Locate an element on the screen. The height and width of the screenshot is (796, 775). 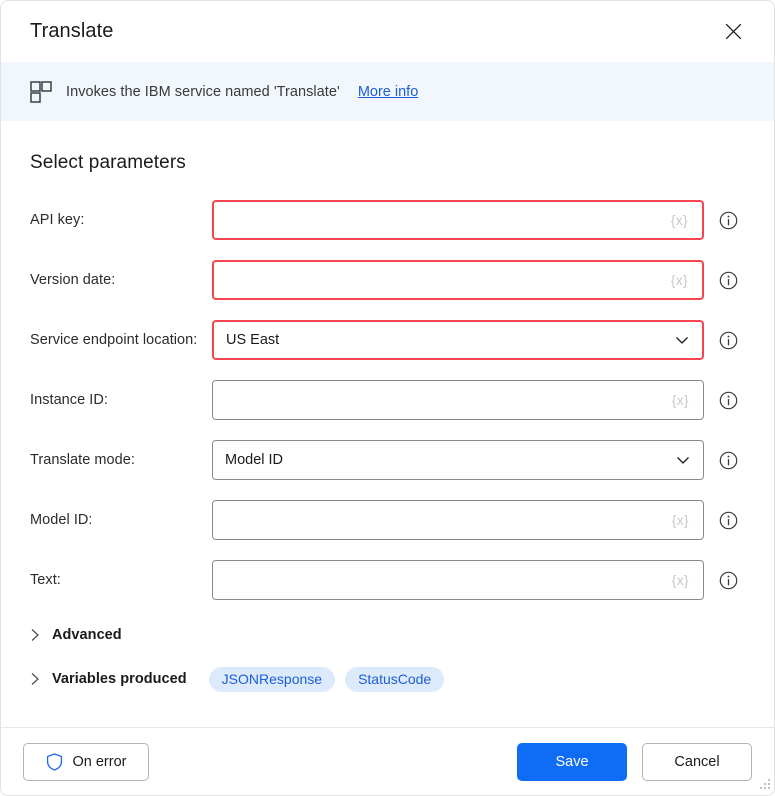
model-id-input: {x} is located at coordinates (458, 520).